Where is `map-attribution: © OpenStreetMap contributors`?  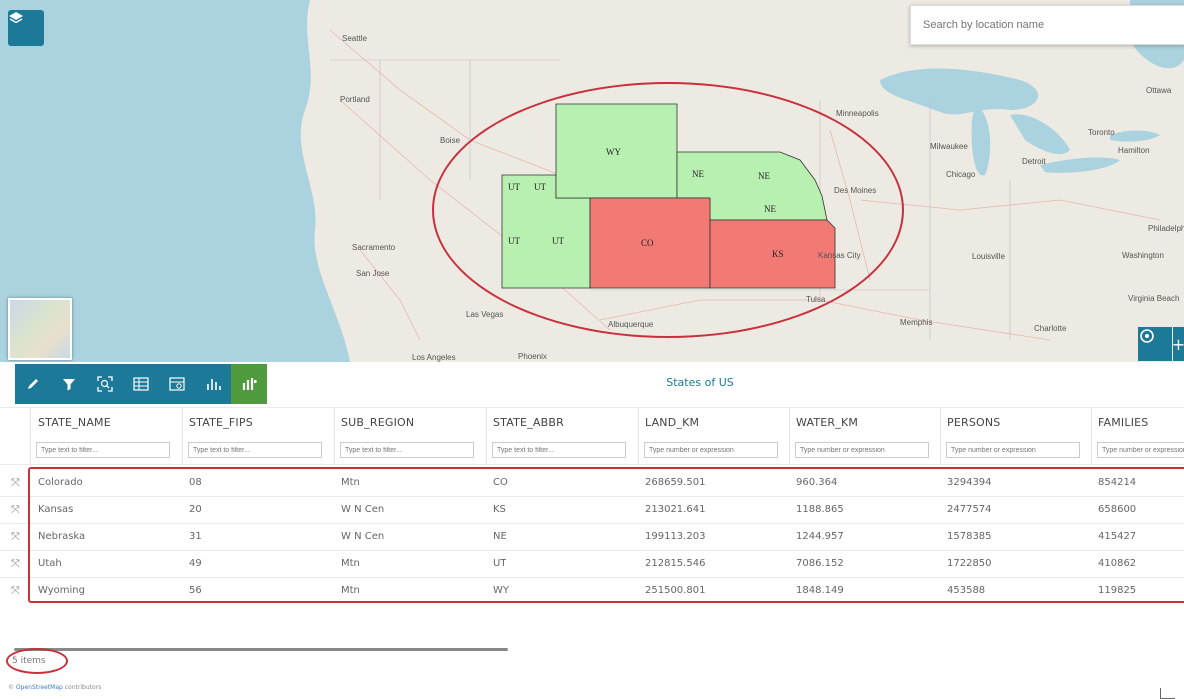 map-attribution: © OpenStreetMap contributors is located at coordinates (54, 687).